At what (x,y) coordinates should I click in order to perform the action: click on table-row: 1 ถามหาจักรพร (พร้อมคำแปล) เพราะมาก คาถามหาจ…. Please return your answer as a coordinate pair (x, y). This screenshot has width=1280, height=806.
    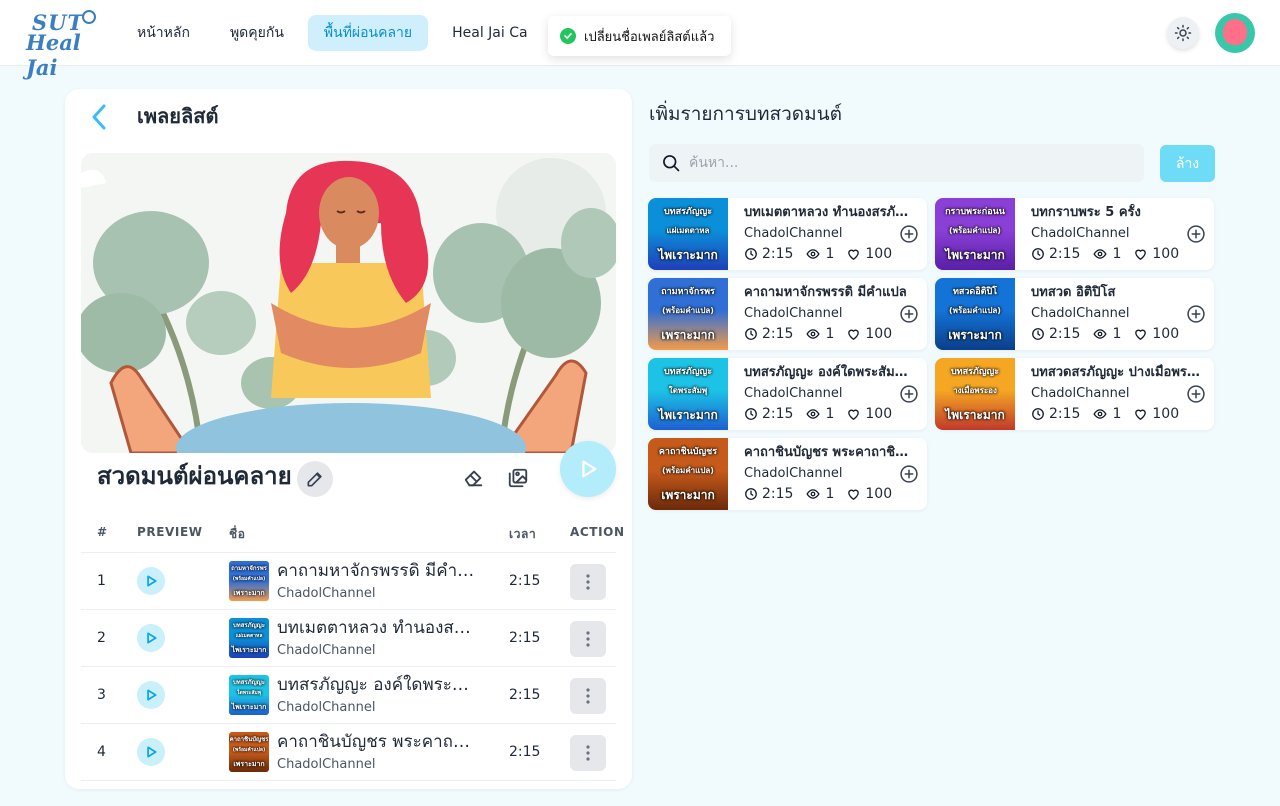
    Looking at the image, I should click on (348, 581).